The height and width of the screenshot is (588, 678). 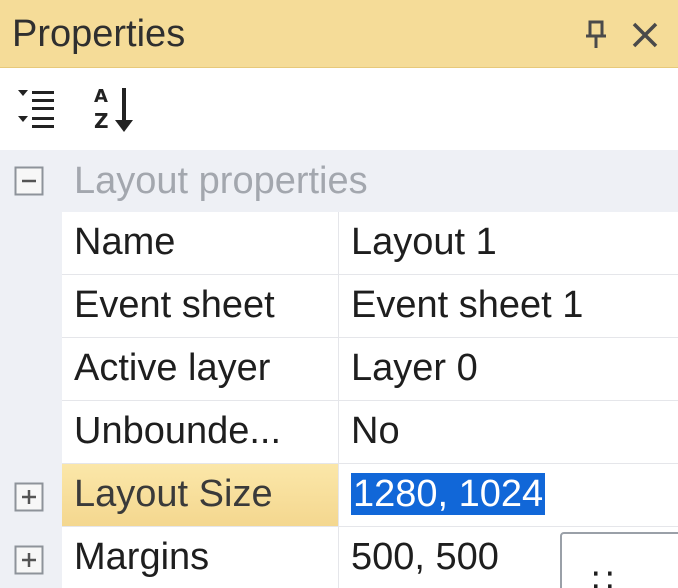 I want to click on property-value: Layout 1, so click(x=508, y=243).